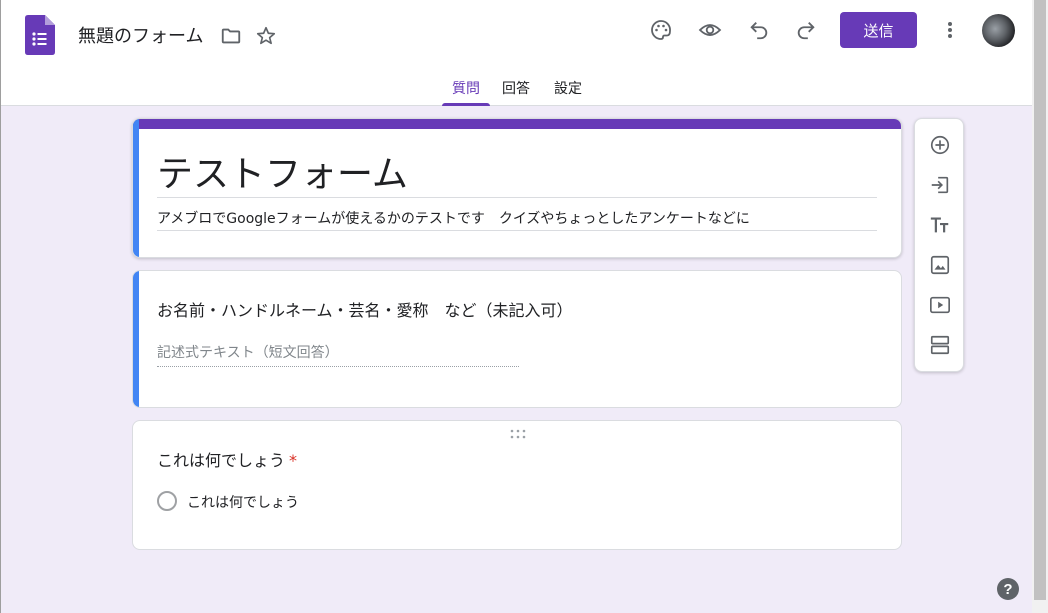 The height and width of the screenshot is (613, 1048). I want to click on description-divider, so click(517, 230).